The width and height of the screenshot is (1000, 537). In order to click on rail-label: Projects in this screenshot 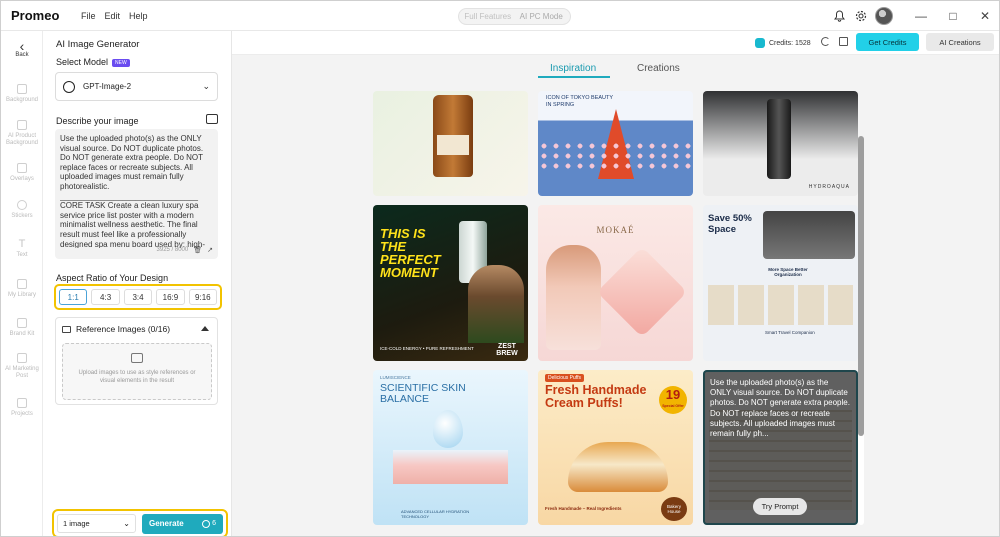, I will do `click(22, 414)`.